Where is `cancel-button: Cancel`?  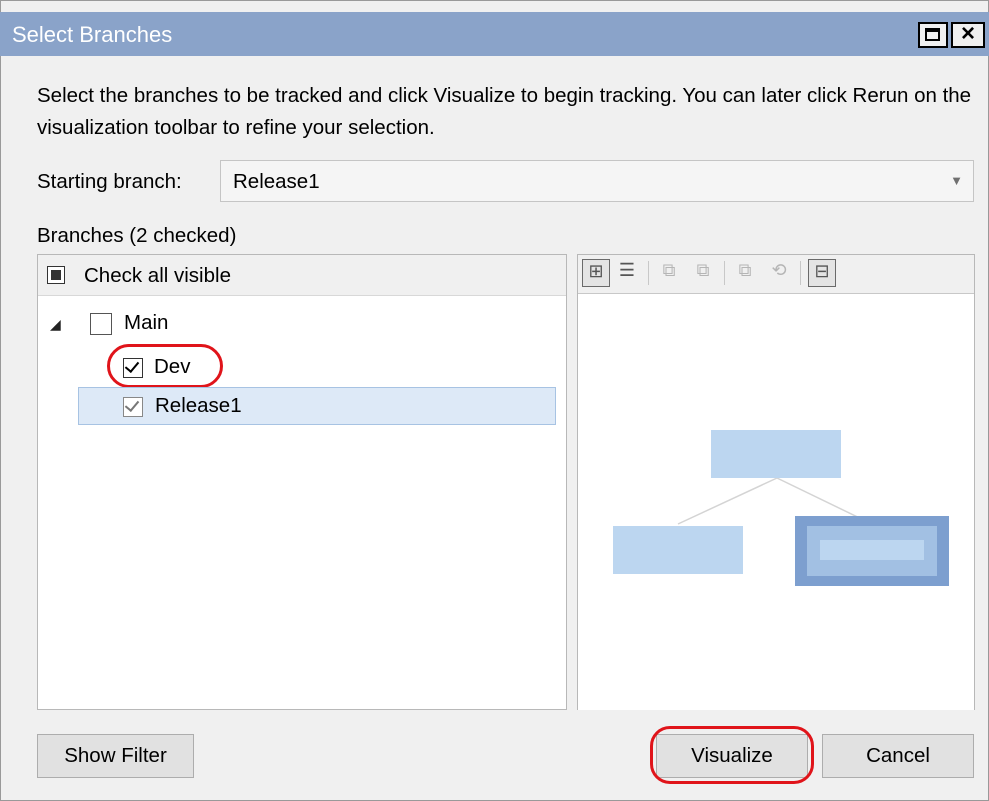 cancel-button: Cancel is located at coordinates (898, 756).